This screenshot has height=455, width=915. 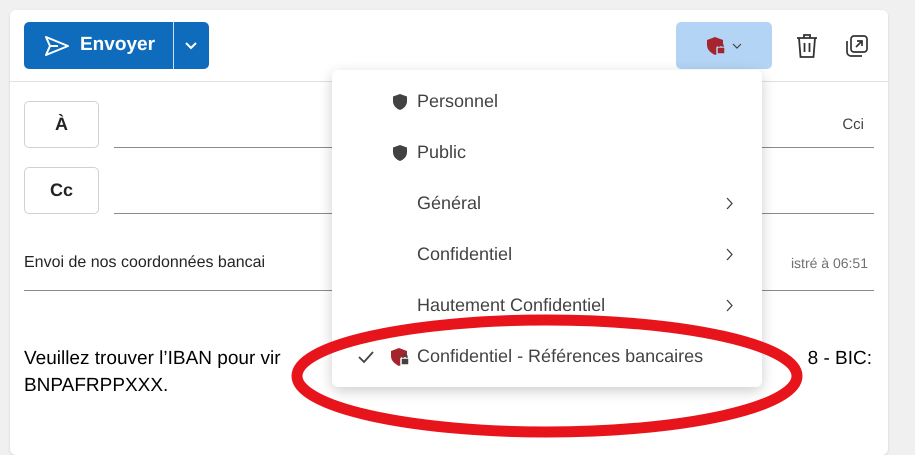 I want to click on saved-time-text: istré à 06:51, so click(x=829, y=263).